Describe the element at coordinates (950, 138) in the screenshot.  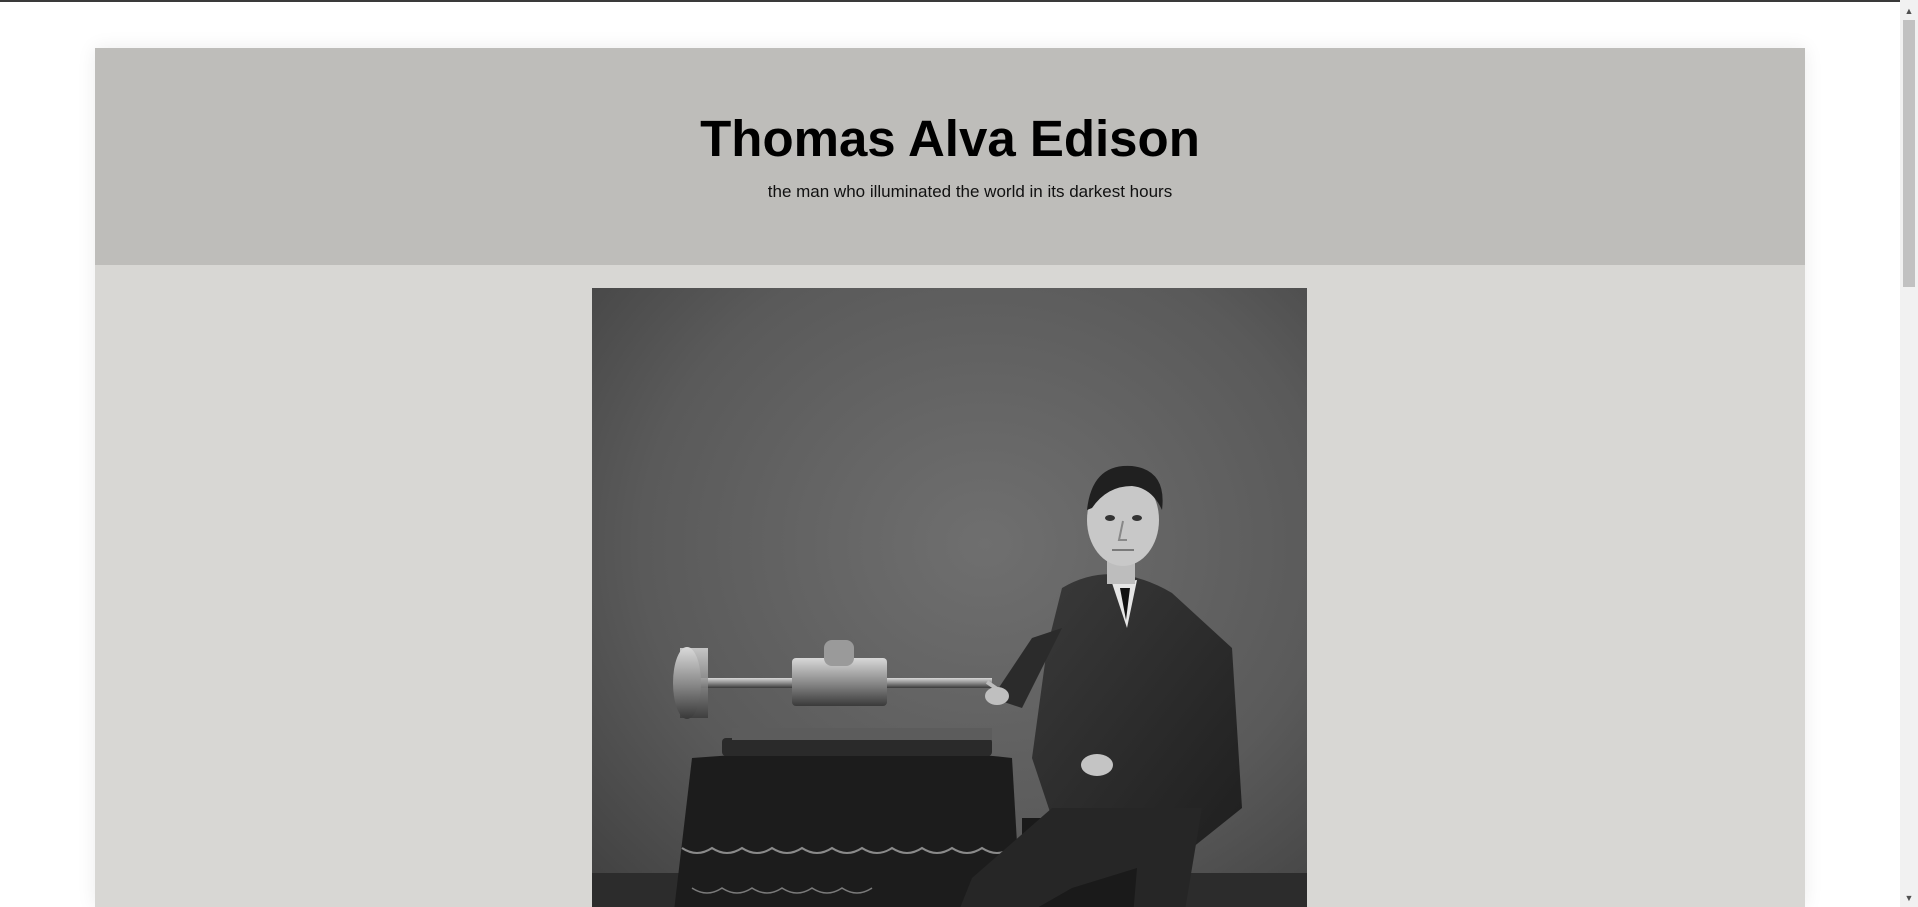
I see `page-title: Thomas Alva Edison` at that location.